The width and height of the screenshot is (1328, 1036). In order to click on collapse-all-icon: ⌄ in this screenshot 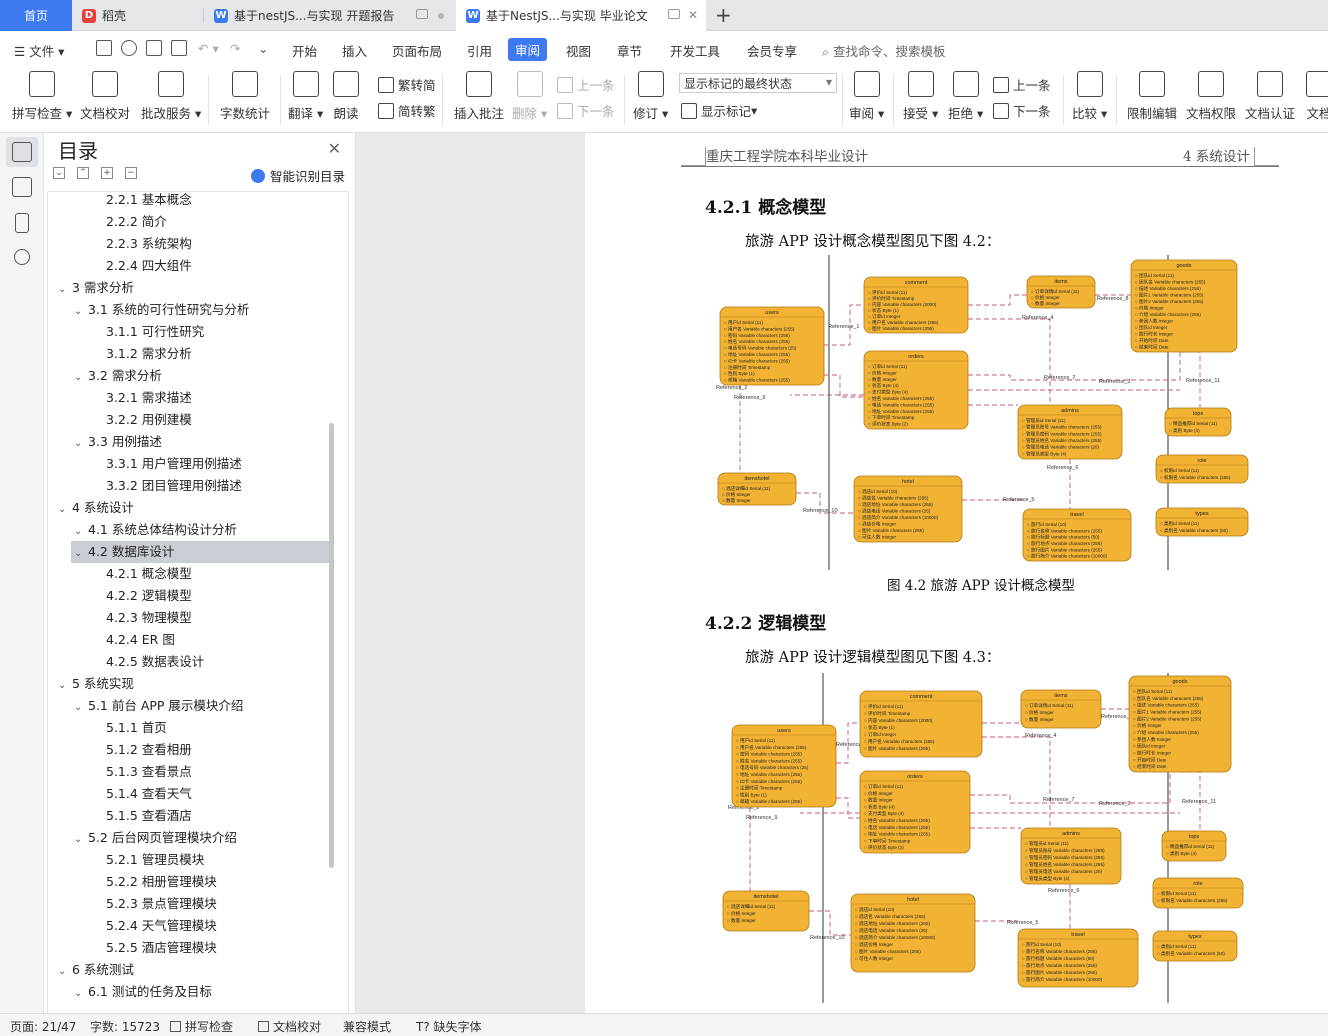, I will do `click(59, 173)`.